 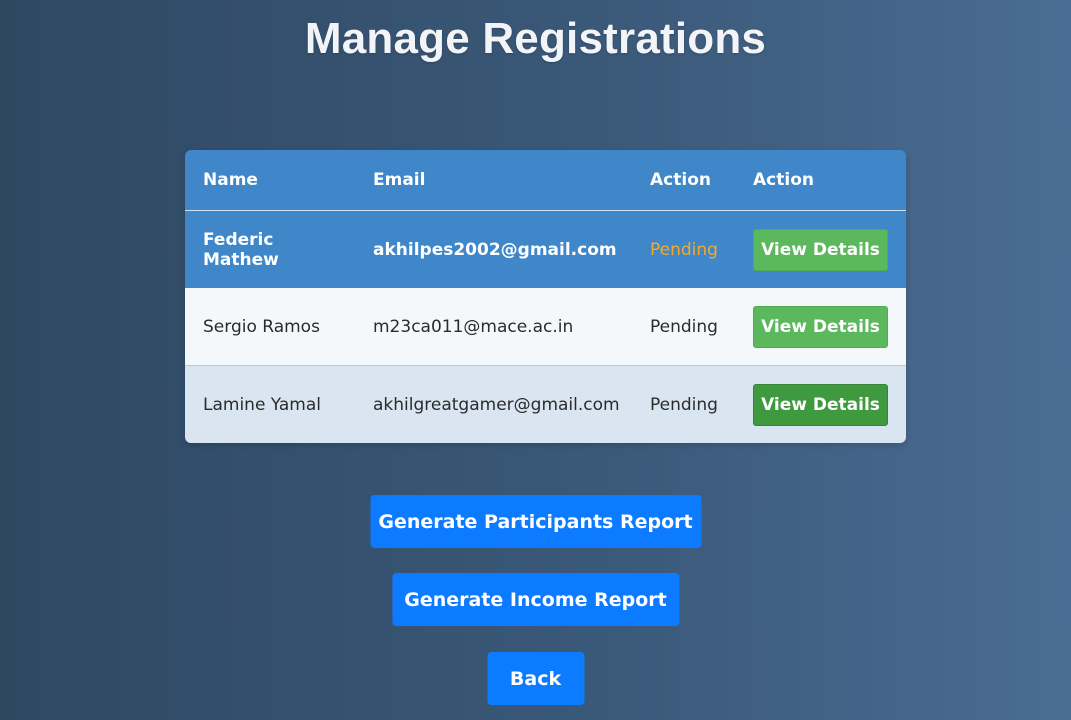 What do you see at coordinates (270, 404) in the screenshot?
I see `cell-name: Lamine Yamal` at bounding box center [270, 404].